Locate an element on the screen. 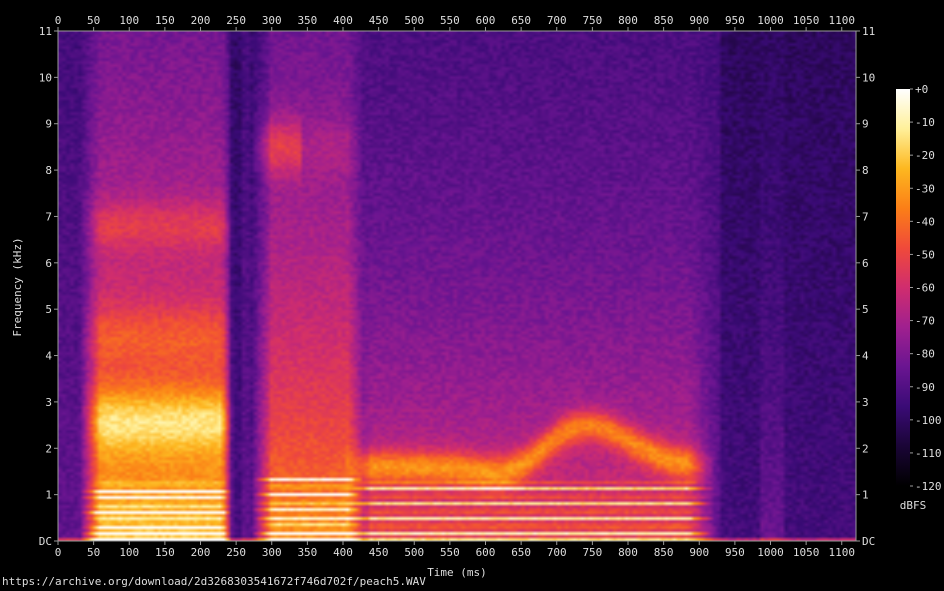  x-tick-label-bottom: 50 is located at coordinates (93, 552).